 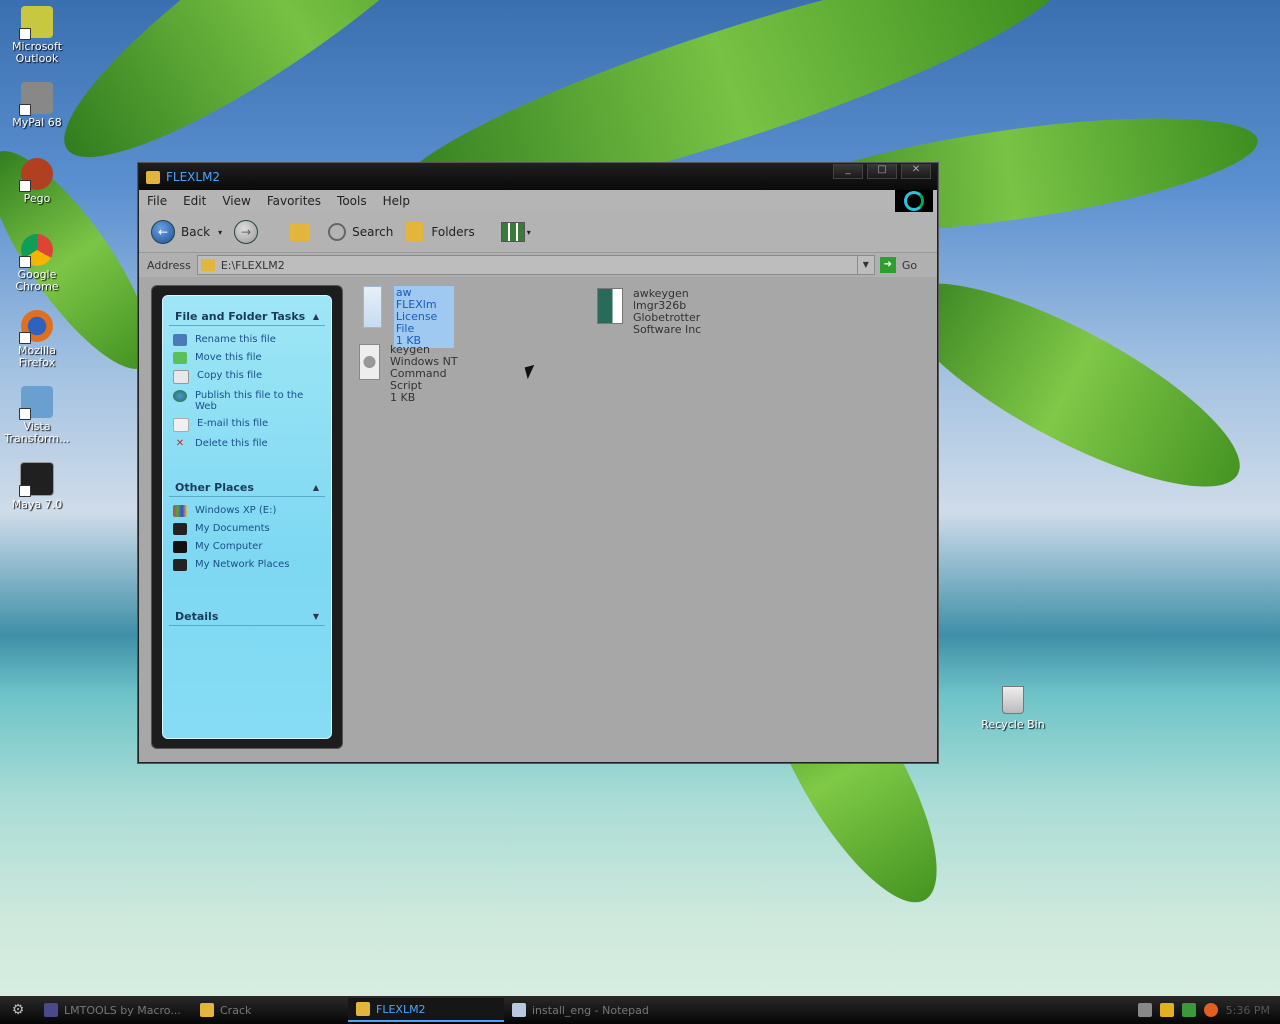 I want to click on start-button: ⚙, so click(x=18, y=1010).